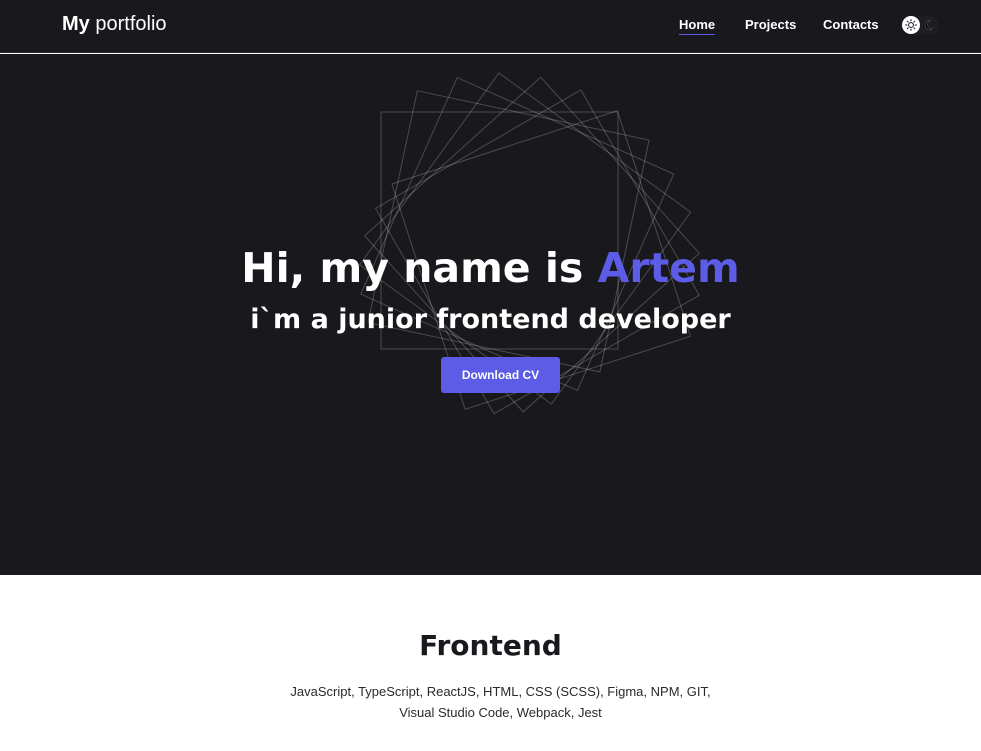 This screenshot has height=751, width=981. What do you see at coordinates (412, 268) in the screenshot?
I see `hero-title-prefix: Hi, my name is` at bounding box center [412, 268].